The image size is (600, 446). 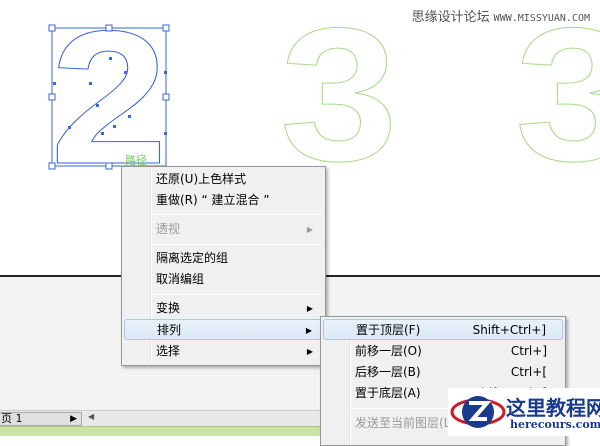 I want to click on digit-3: 3, so click(x=557, y=101).